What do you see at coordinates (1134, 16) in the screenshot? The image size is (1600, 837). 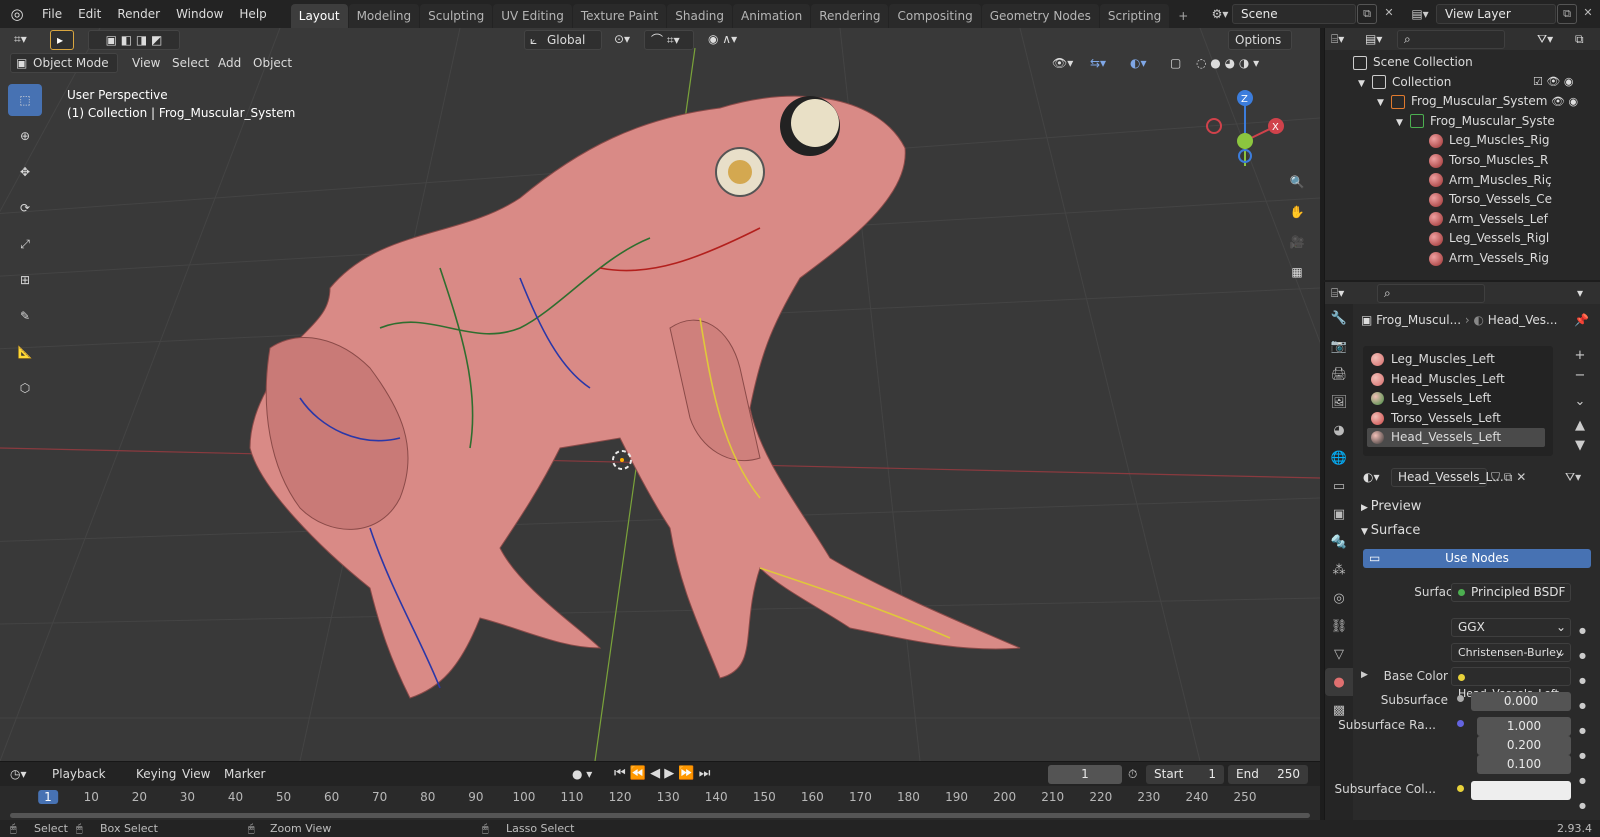 I see `tab-scripting: Scripting` at bounding box center [1134, 16].